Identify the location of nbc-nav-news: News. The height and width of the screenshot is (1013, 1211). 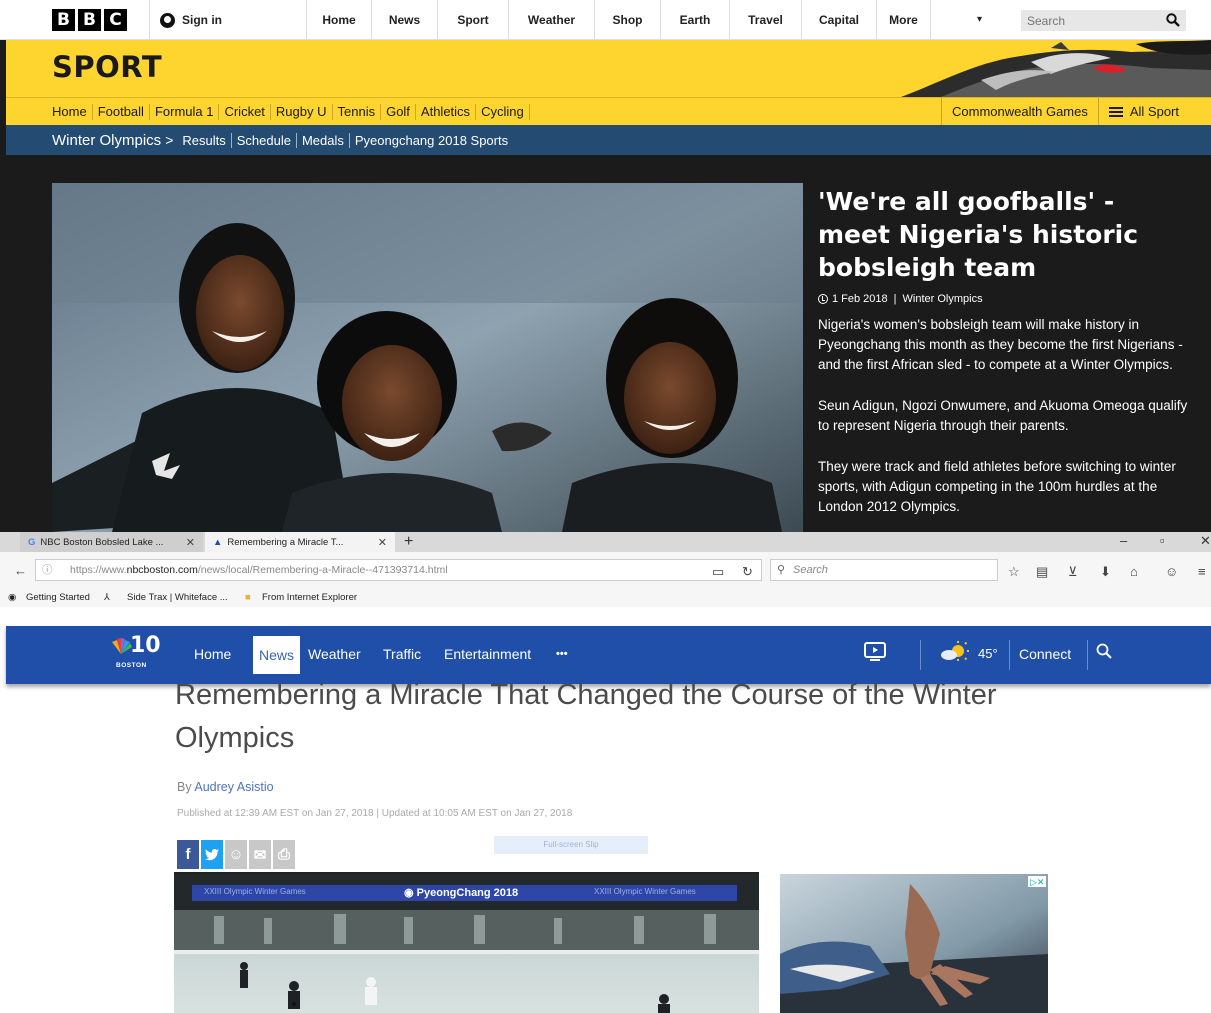
(277, 655).